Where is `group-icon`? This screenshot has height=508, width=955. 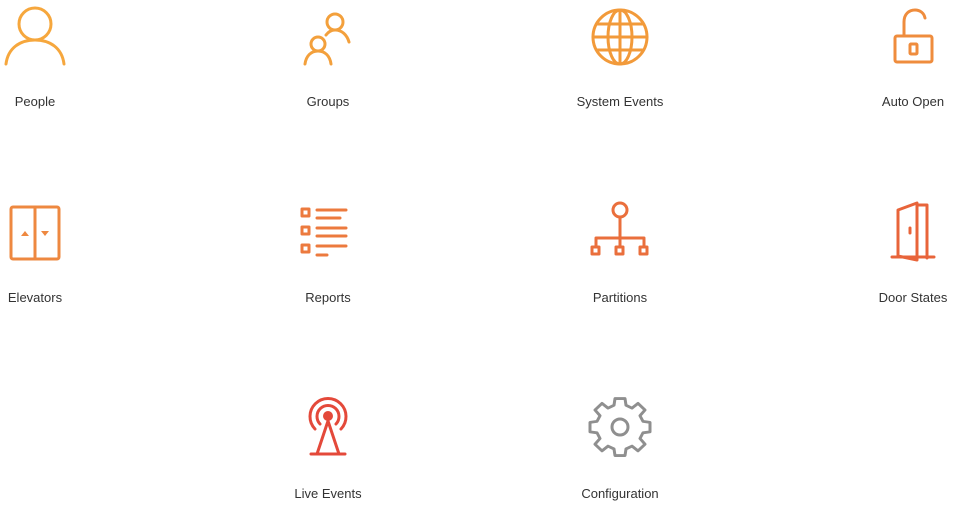 group-icon is located at coordinates (328, 37).